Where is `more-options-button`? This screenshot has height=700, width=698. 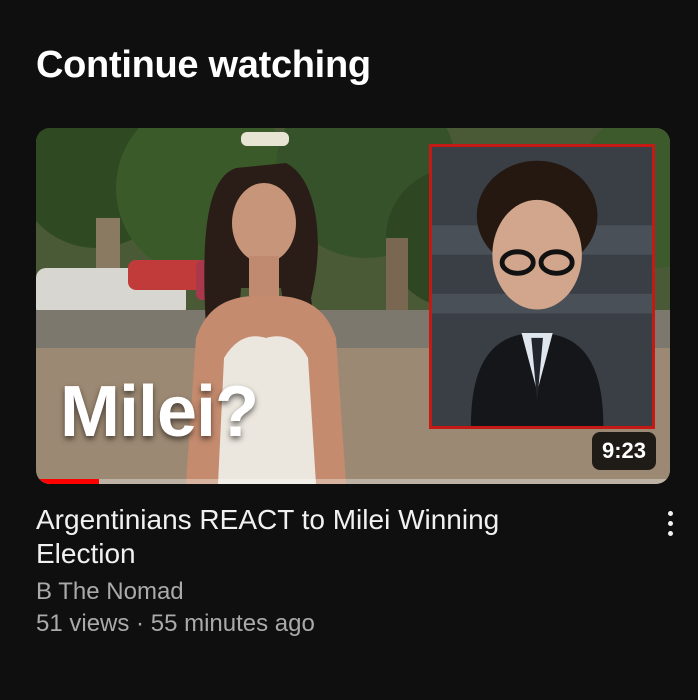 more-options-button is located at coordinates (670, 523).